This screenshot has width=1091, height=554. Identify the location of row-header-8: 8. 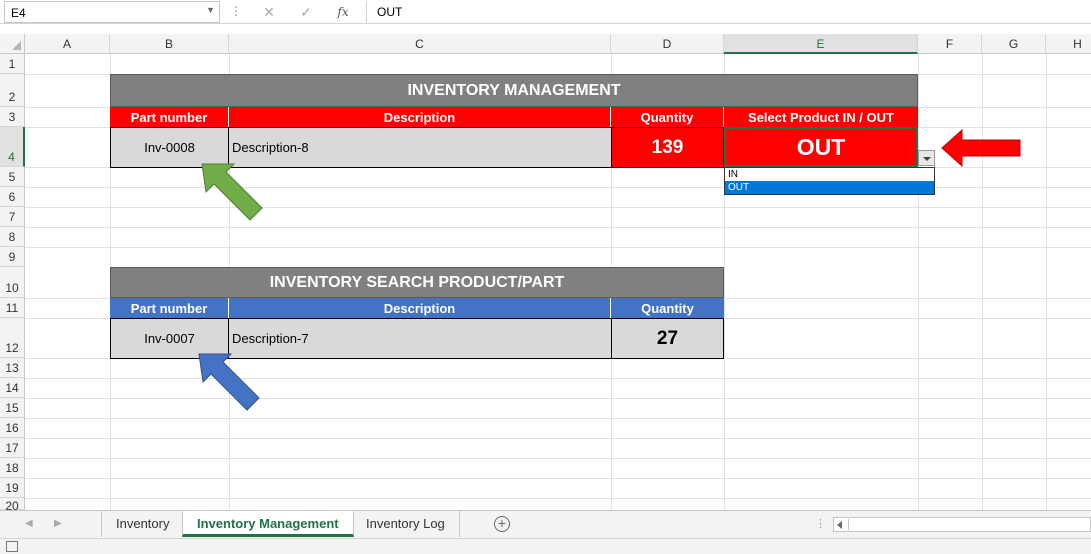
(12, 237).